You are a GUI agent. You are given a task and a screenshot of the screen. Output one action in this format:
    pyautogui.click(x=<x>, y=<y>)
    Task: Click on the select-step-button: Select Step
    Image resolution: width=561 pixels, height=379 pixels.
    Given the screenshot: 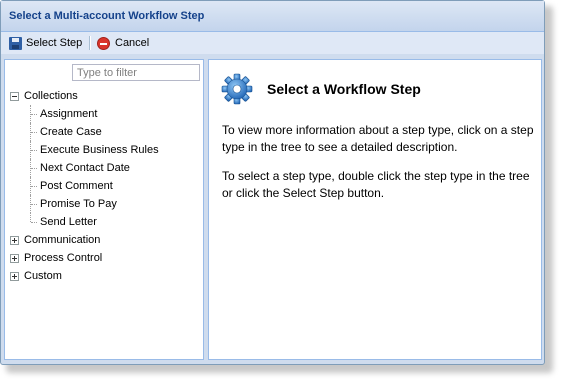 What is the action you would take?
    pyautogui.click(x=45, y=43)
    